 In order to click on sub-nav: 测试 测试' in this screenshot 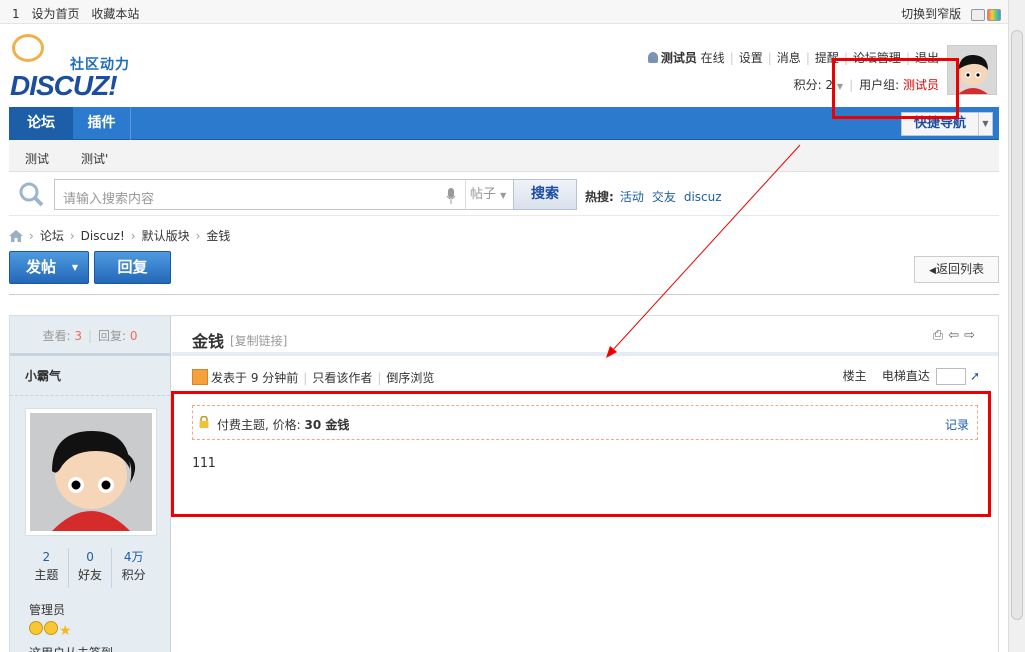, I will do `click(504, 156)`.